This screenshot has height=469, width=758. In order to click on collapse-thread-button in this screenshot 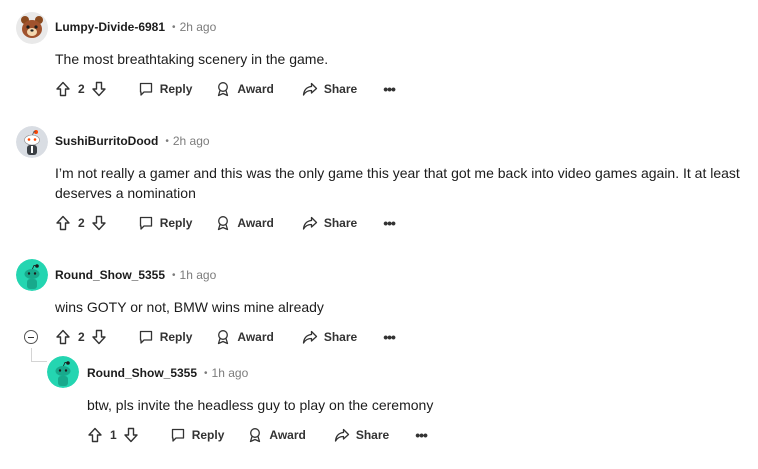, I will do `click(31, 337)`.